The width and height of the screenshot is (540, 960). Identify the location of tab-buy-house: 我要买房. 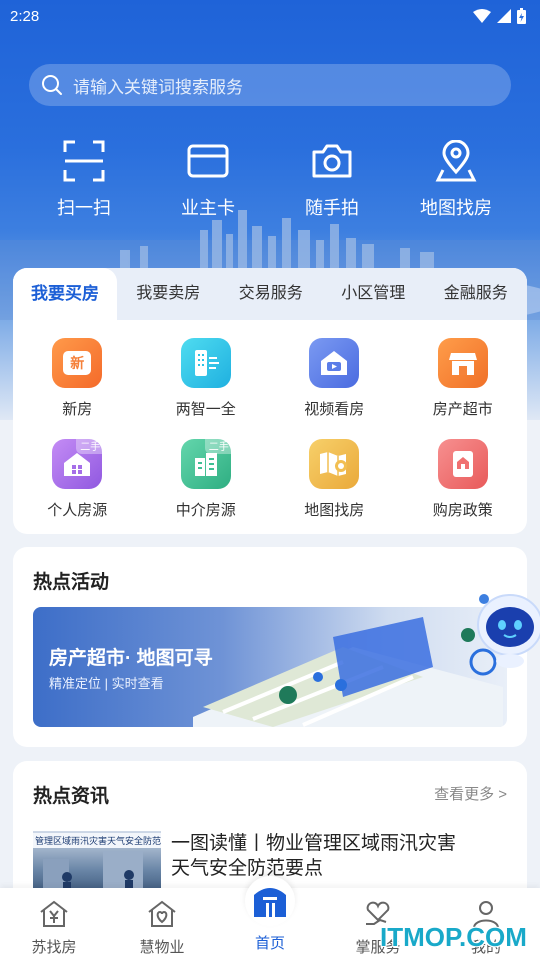
(65, 294).